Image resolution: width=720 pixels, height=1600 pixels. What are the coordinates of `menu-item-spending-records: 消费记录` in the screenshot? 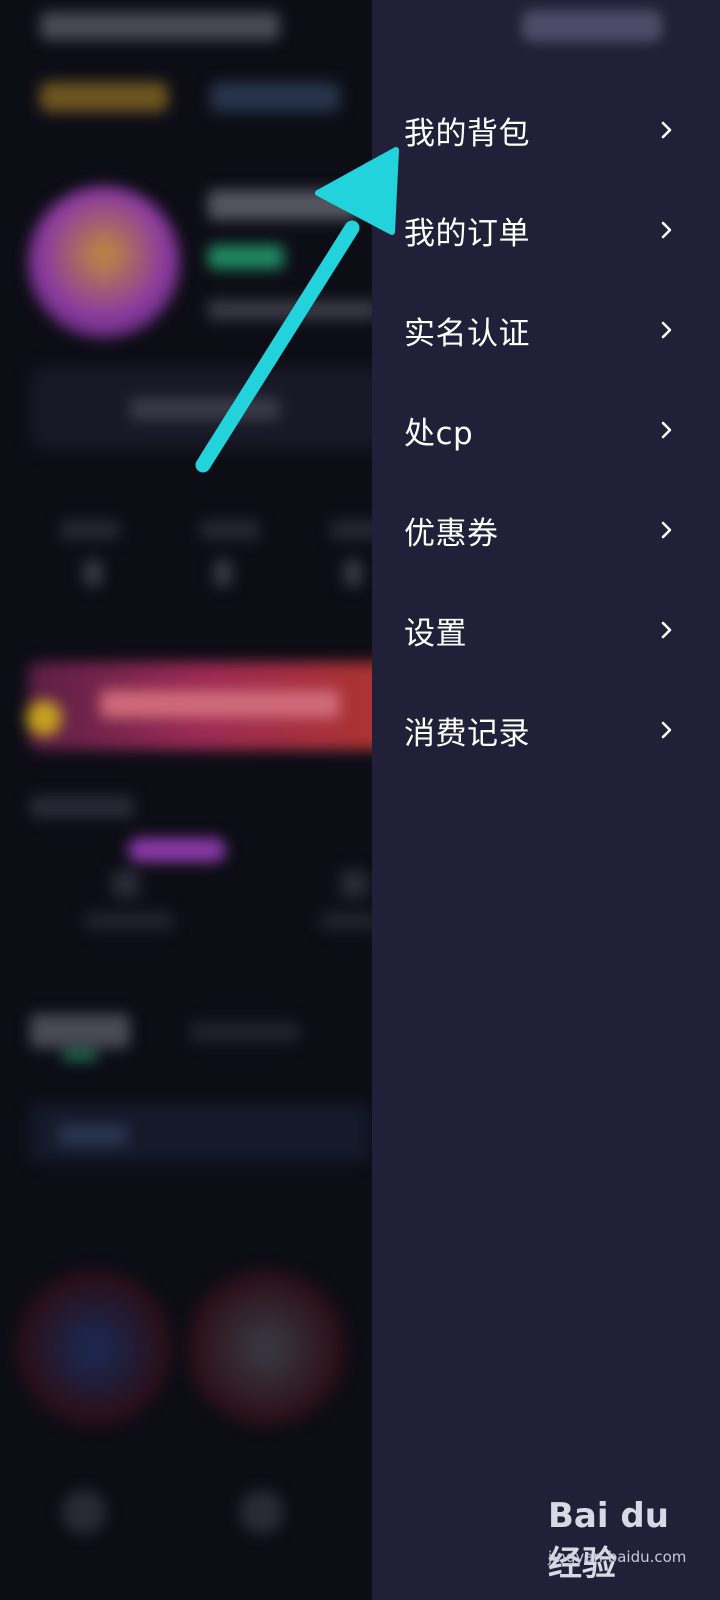 It's located at (546, 730).